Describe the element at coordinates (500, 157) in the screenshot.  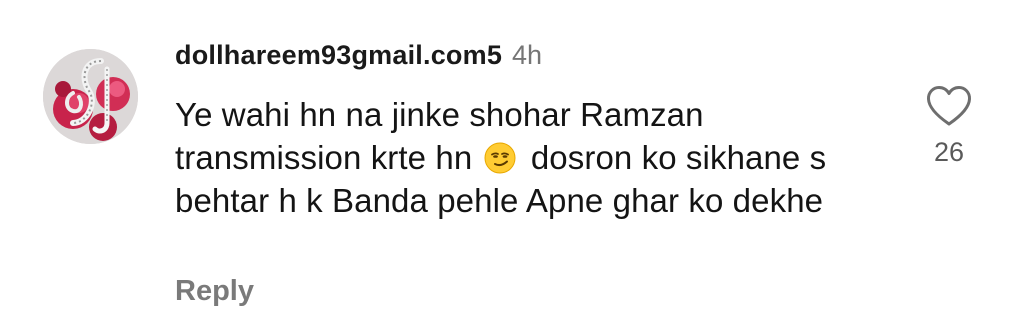
I see `smirking-face-icon` at that location.